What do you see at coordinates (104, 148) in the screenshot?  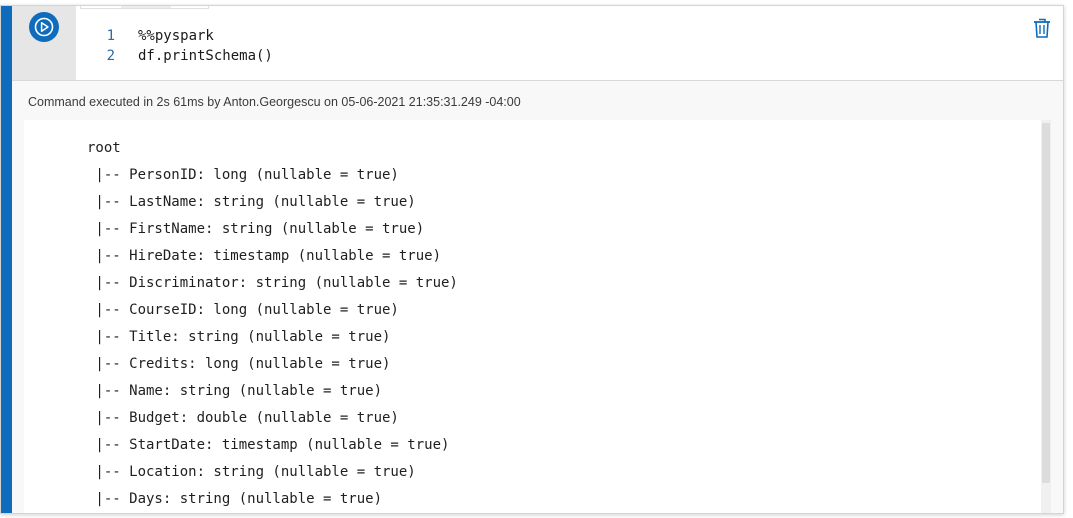 I see `output-line: root` at bounding box center [104, 148].